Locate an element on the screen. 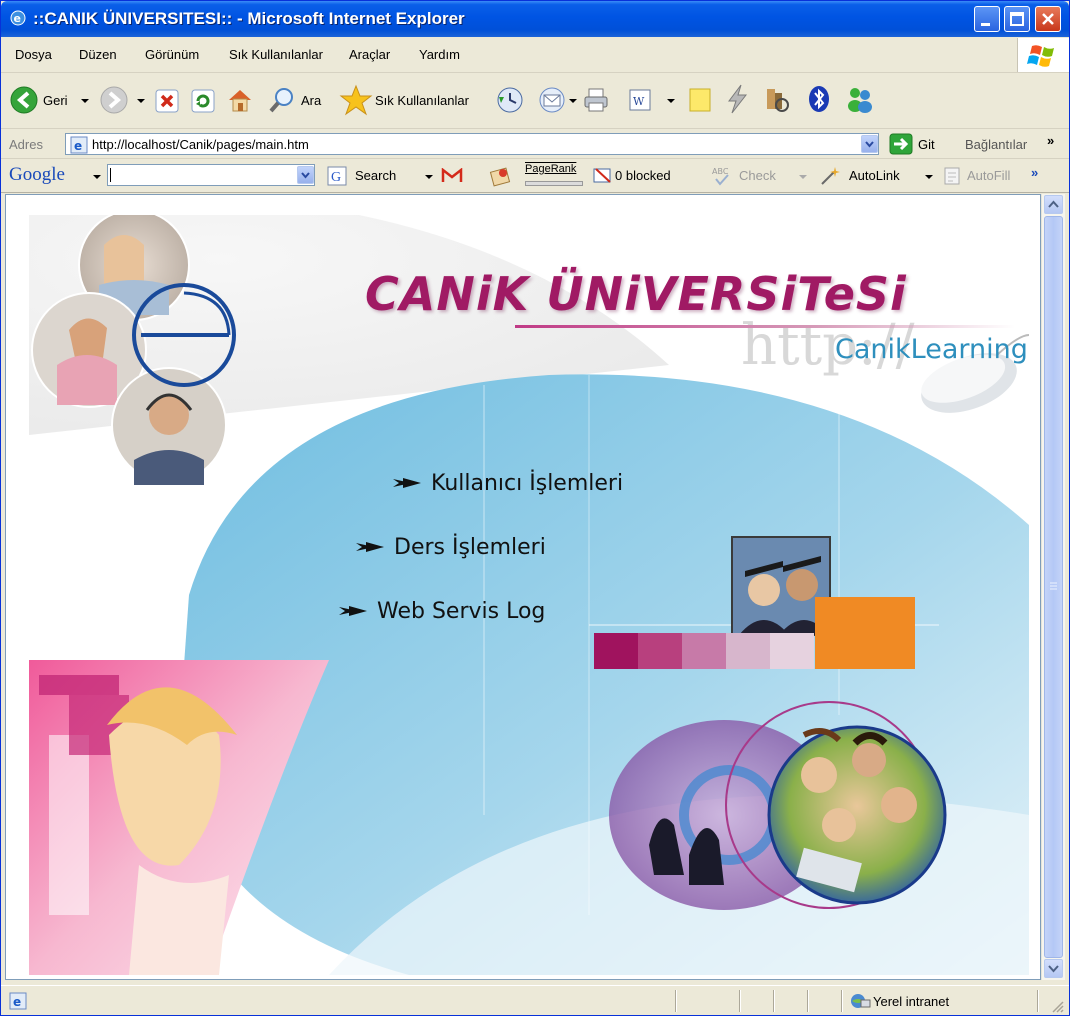 Image resolution: width=1070 pixels, height=1016 pixels. gmail-icon is located at coordinates (452, 176).